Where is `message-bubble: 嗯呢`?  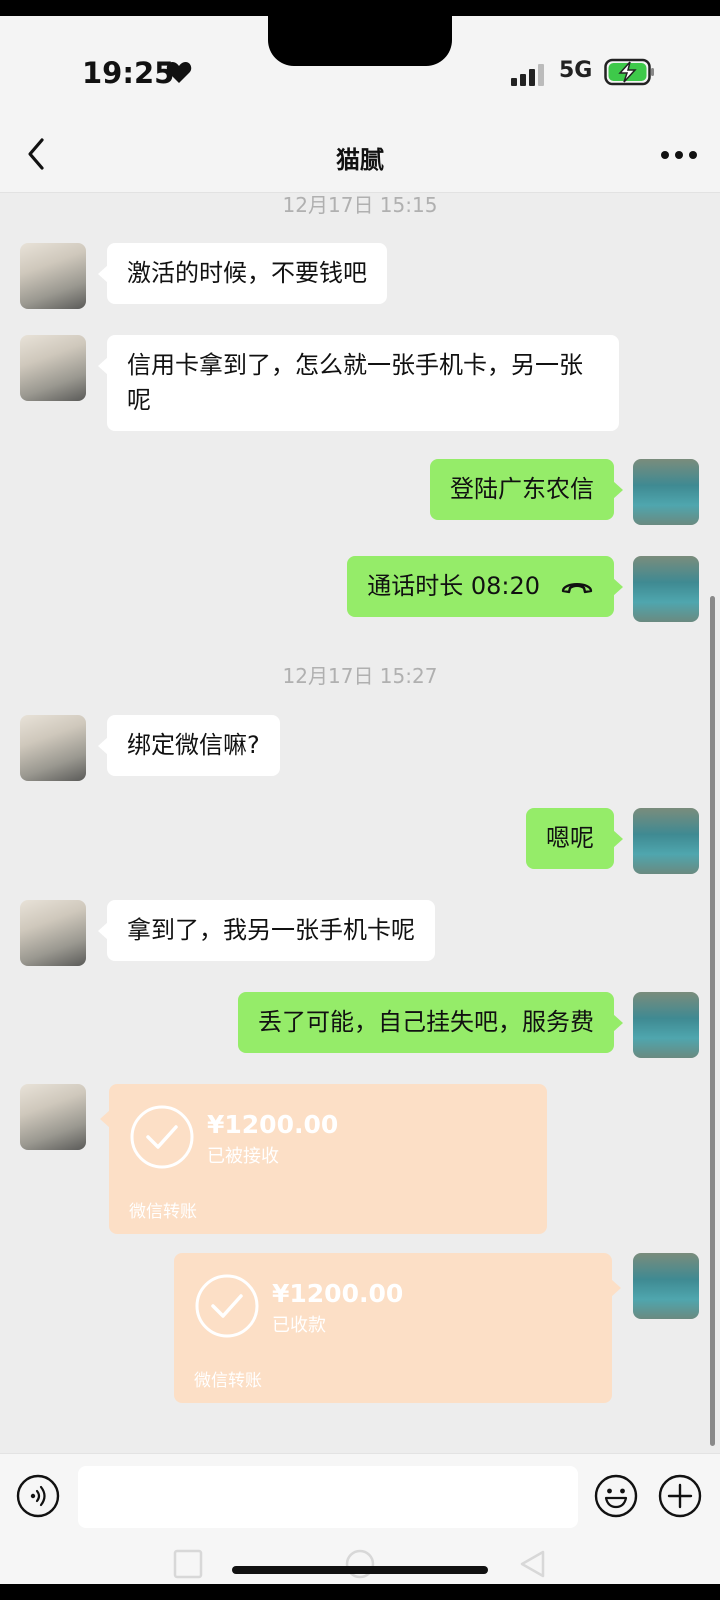
message-bubble: 嗯呢 is located at coordinates (574, 838).